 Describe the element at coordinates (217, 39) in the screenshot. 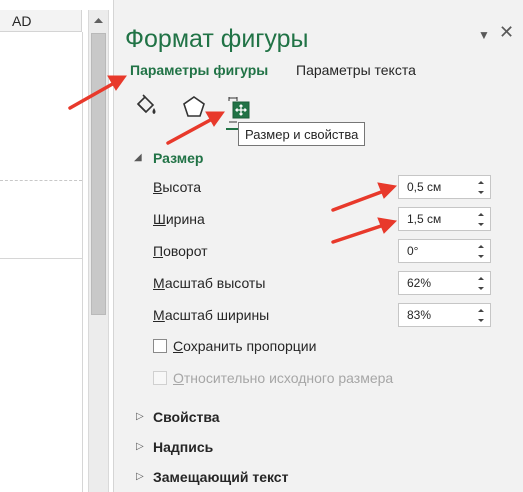

I see `pane-title: Формат фигуры` at that location.